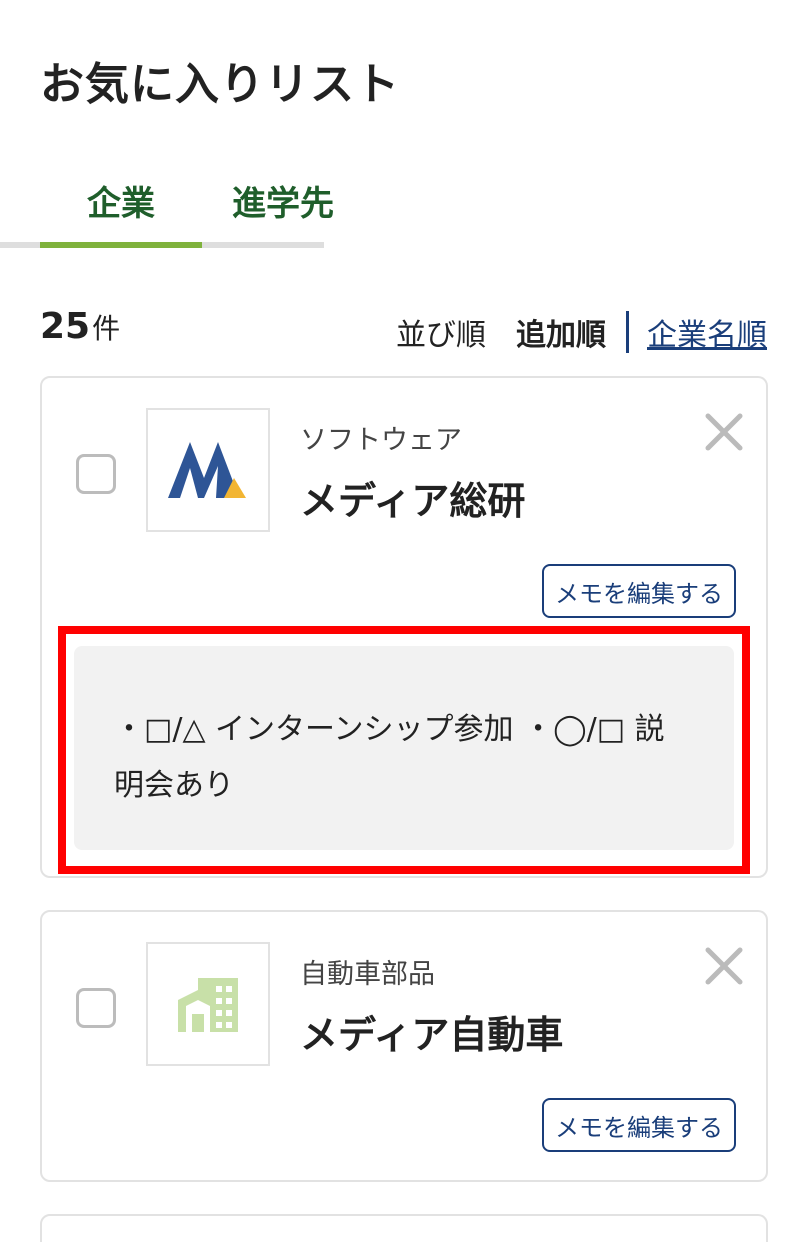  I want to click on memo-text: ・□/△ インターンシップ参加 ・◯/□ 説明会あり, so click(404, 748).